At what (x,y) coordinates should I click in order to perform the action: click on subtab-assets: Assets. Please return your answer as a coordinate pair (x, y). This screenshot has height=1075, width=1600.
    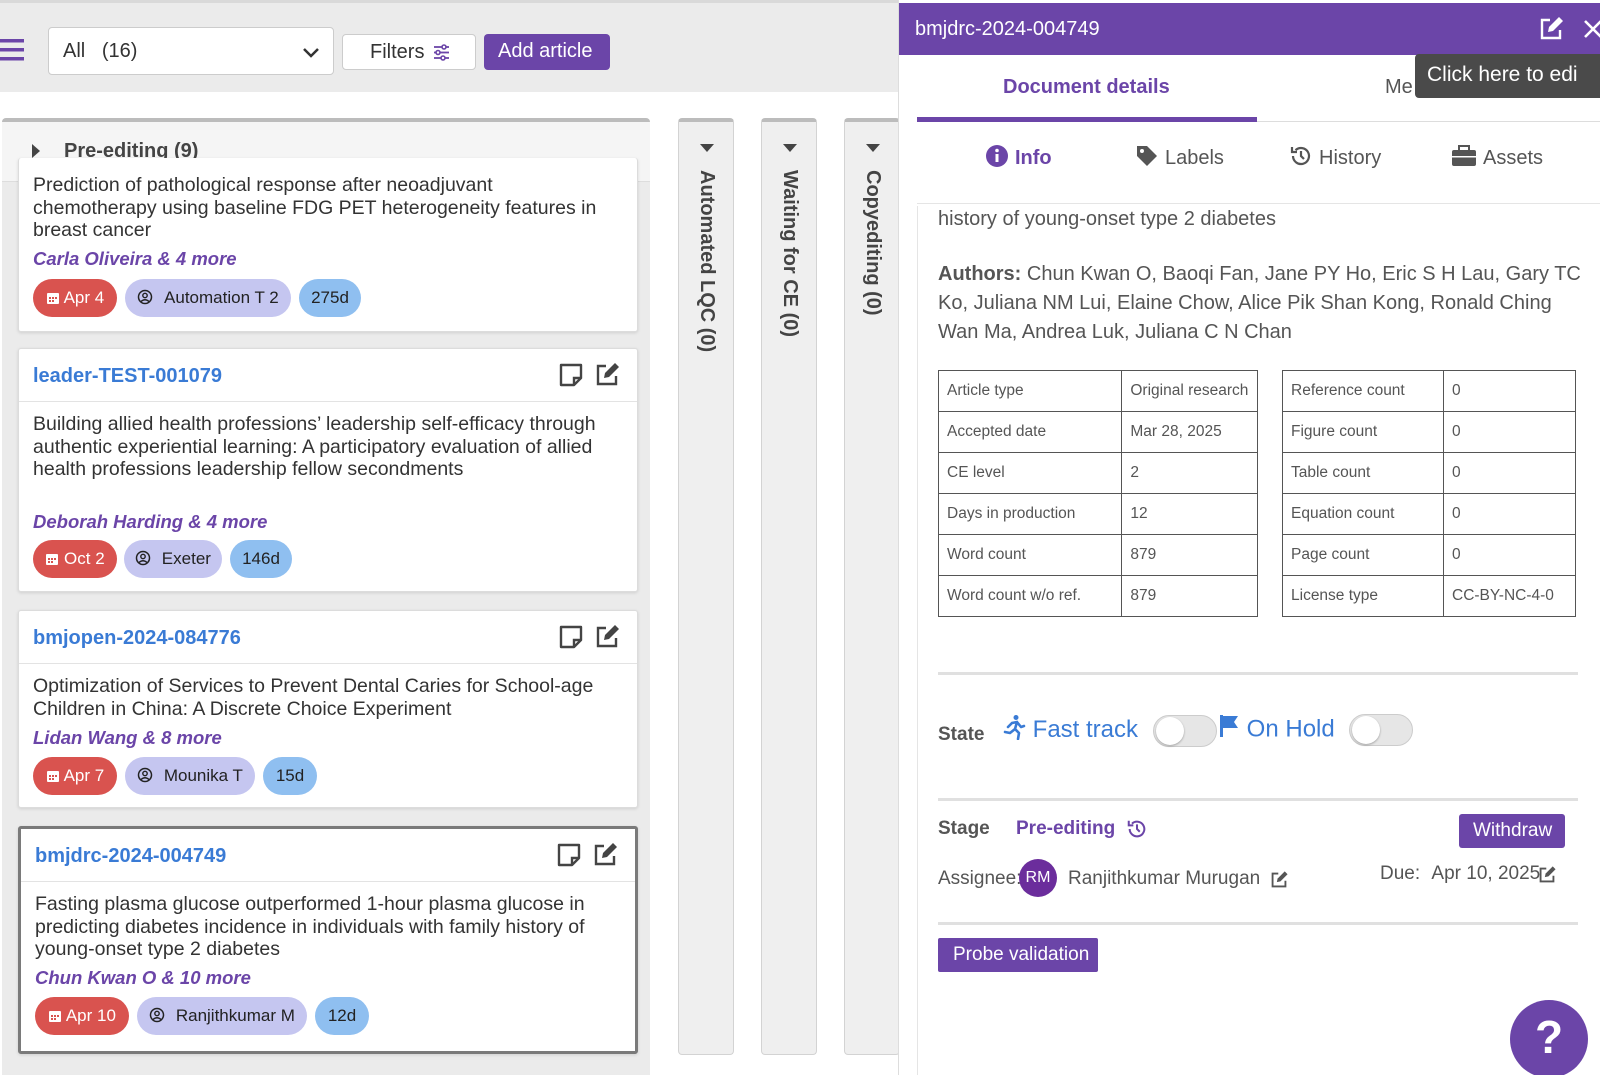
    Looking at the image, I should click on (1497, 158).